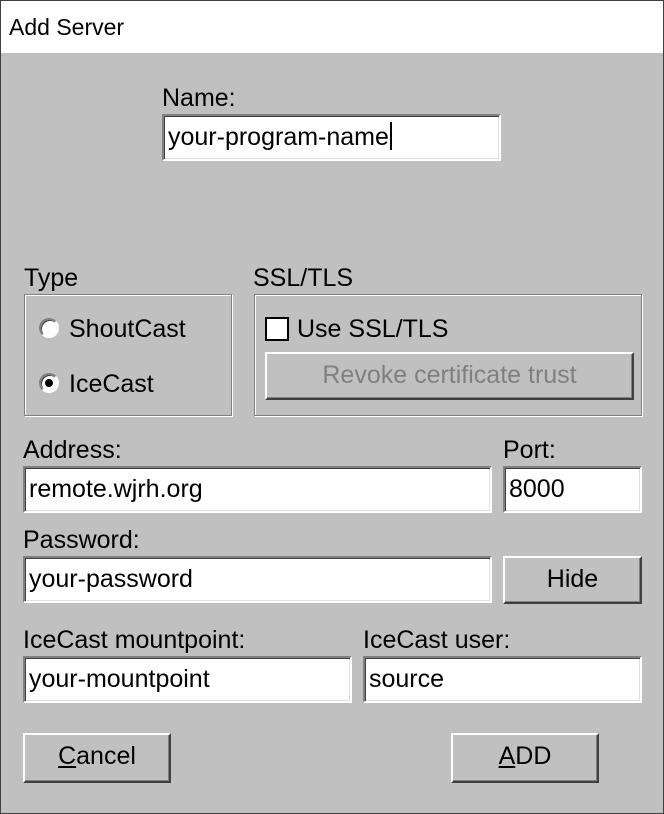 Image resolution: width=664 pixels, height=814 pixels. I want to click on add-label: DD, so click(533, 756).